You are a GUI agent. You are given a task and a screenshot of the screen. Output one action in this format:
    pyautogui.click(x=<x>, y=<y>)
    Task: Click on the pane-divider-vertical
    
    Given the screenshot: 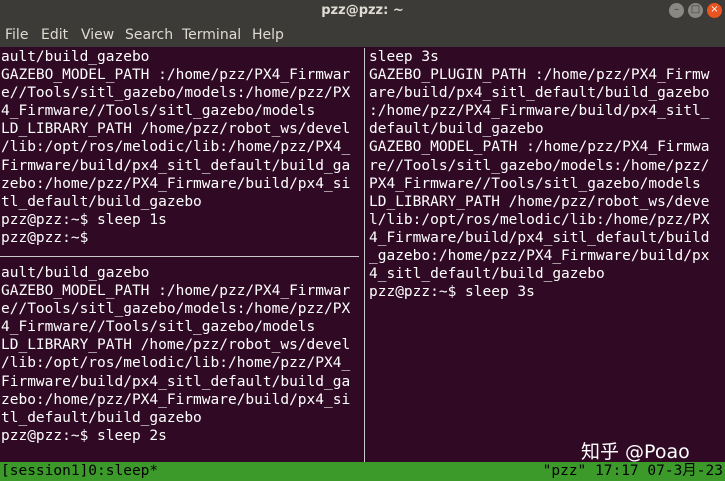 What is the action you would take?
    pyautogui.click(x=364, y=255)
    